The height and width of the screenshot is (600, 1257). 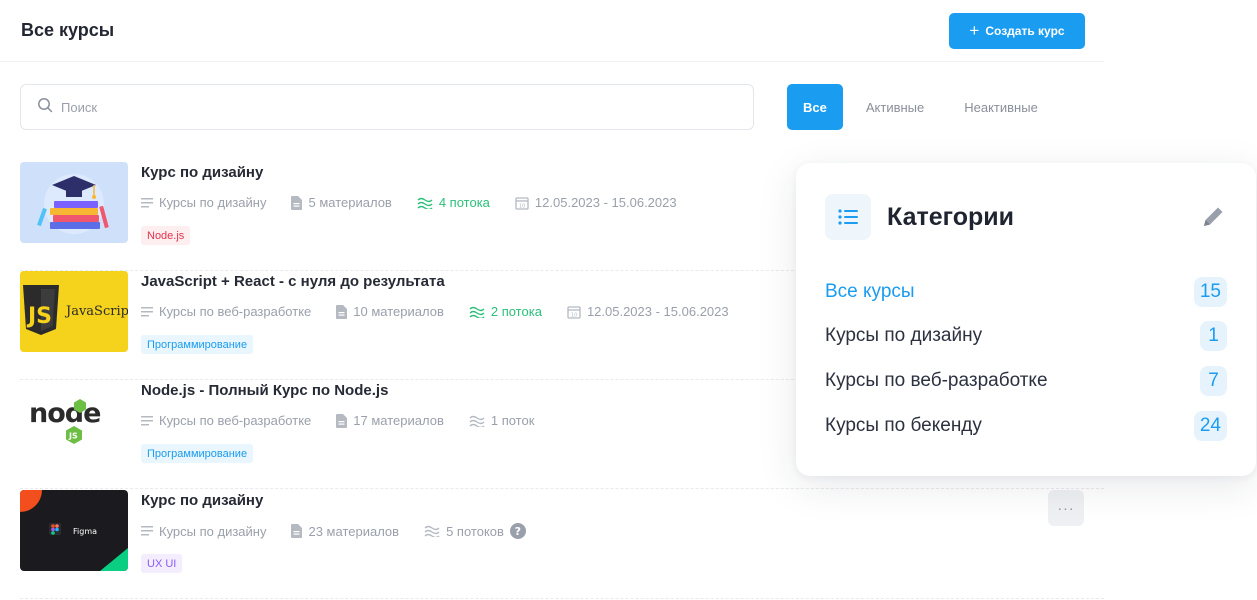 I want to click on page-title: Все курсы, so click(x=68, y=30).